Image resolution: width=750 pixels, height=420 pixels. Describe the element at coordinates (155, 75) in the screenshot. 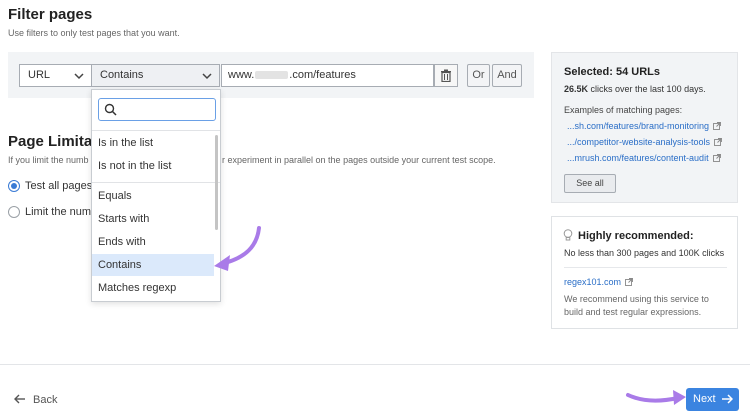

I see `operator-select: Contains` at that location.